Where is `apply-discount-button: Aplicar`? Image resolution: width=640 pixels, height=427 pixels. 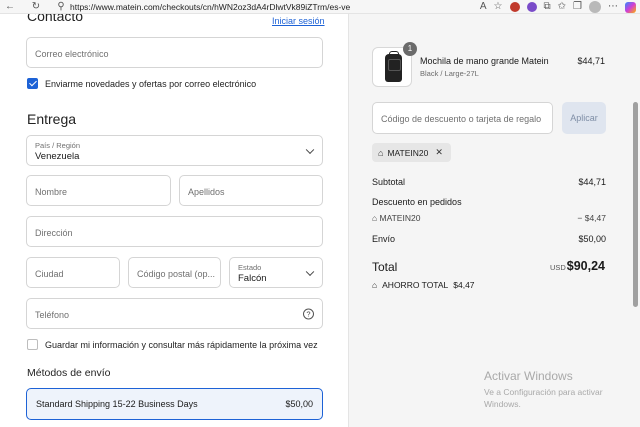 apply-discount-button: Aplicar is located at coordinates (584, 118).